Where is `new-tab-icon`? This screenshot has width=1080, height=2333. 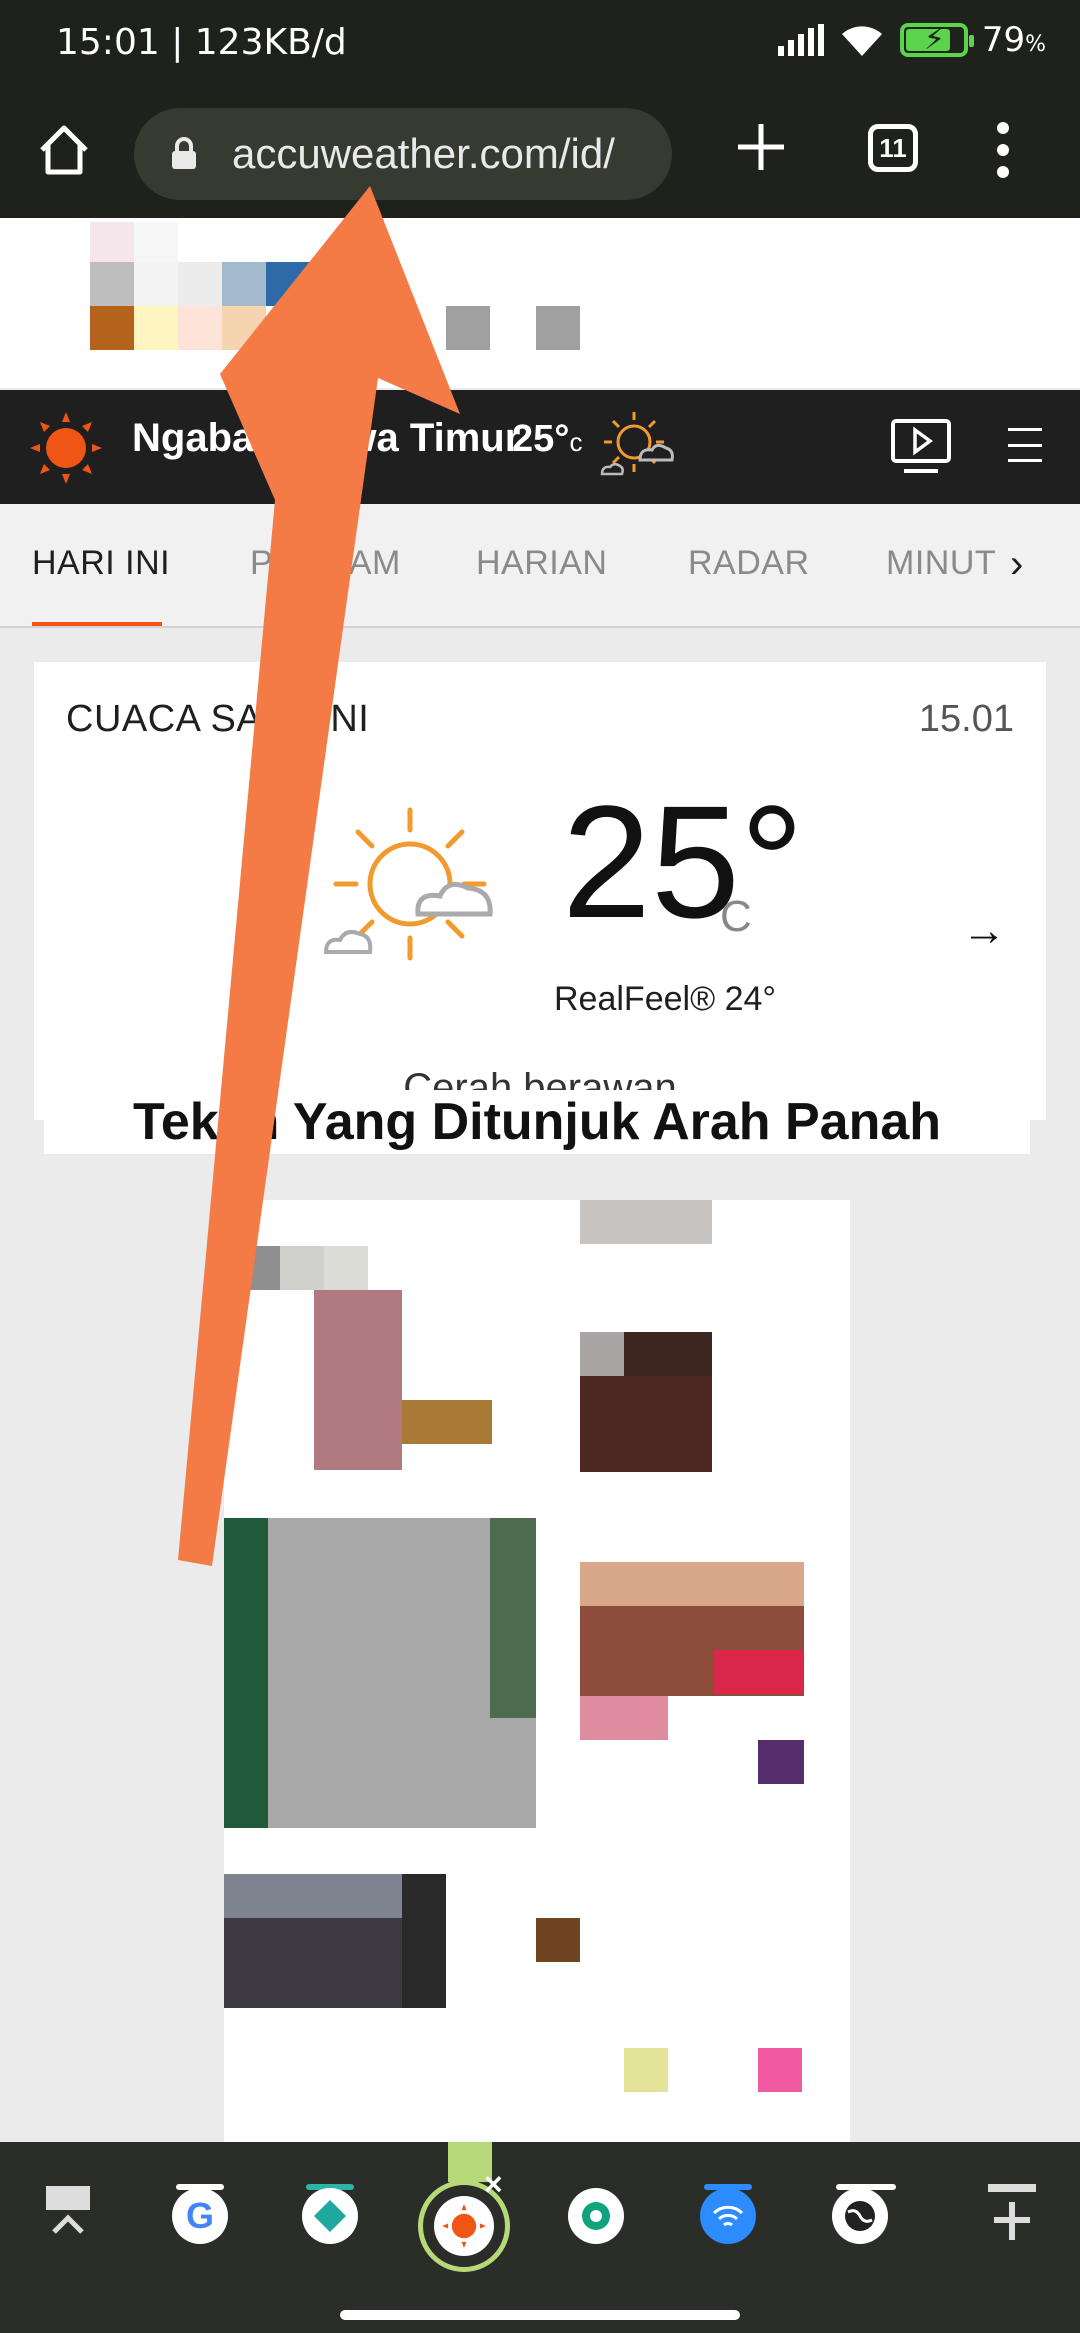 new-tab-icon is located at coordinates (761, 147).